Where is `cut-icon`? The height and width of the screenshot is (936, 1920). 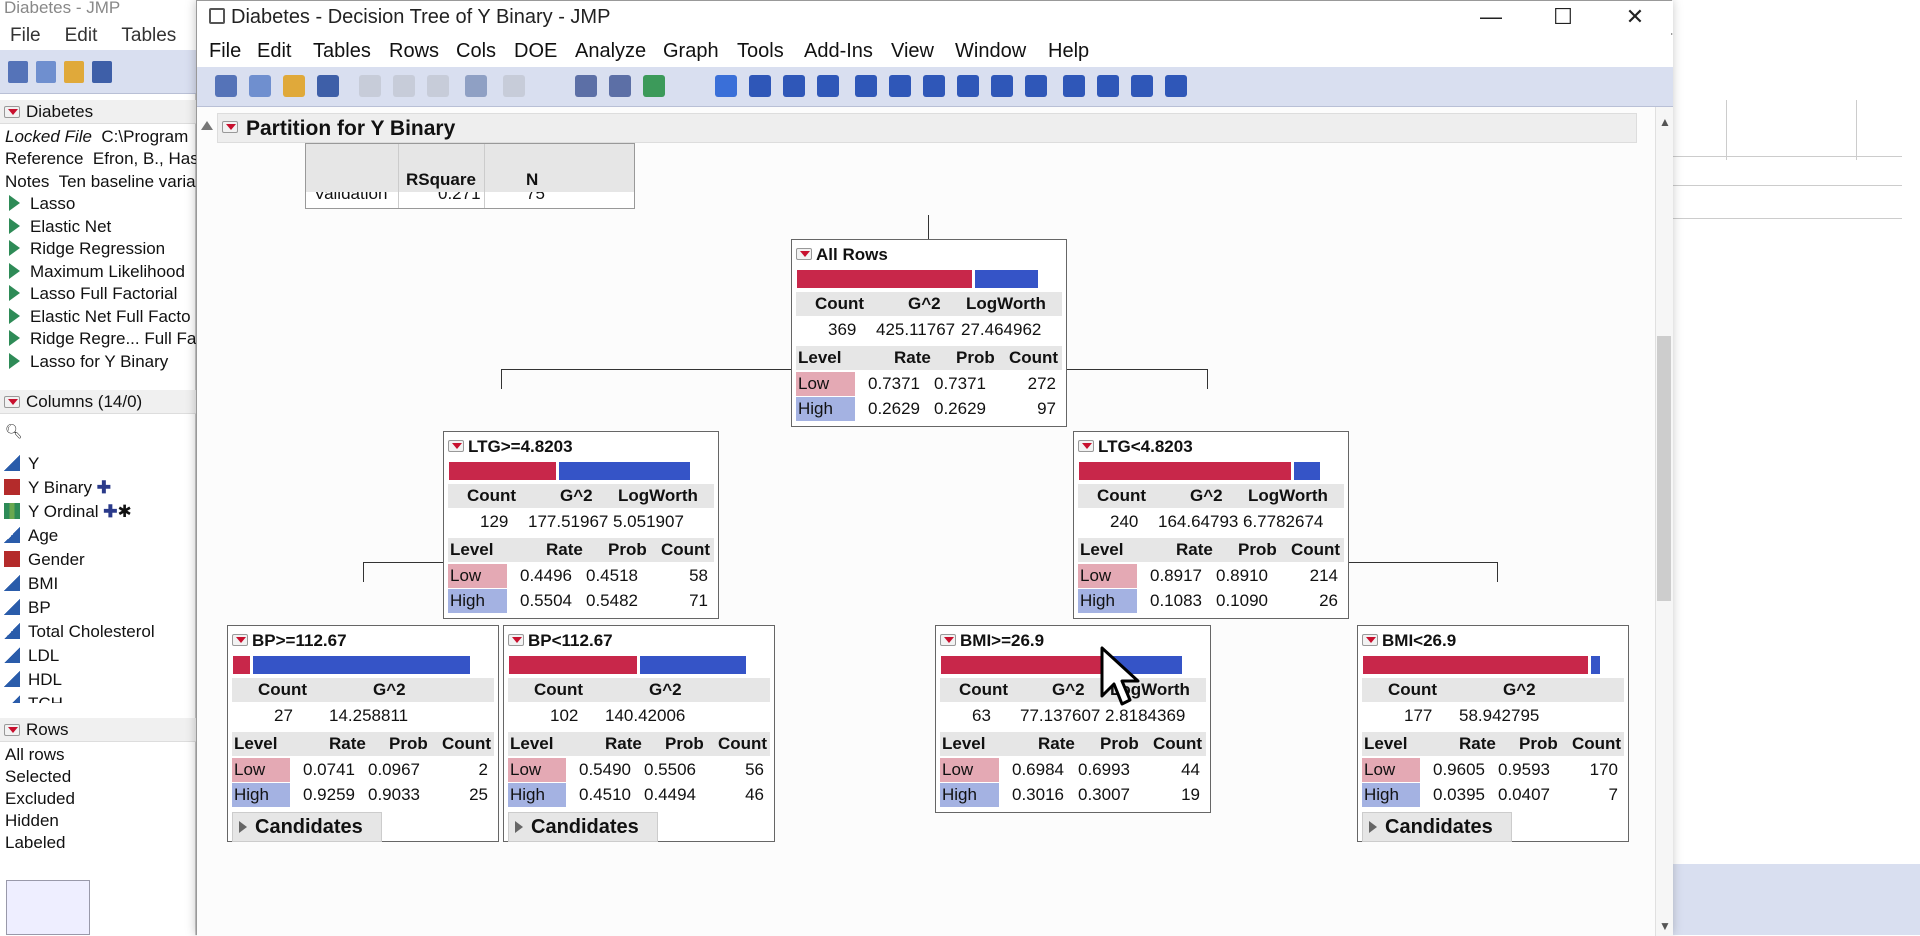 cut-icon is located at coordinates (370, 86).